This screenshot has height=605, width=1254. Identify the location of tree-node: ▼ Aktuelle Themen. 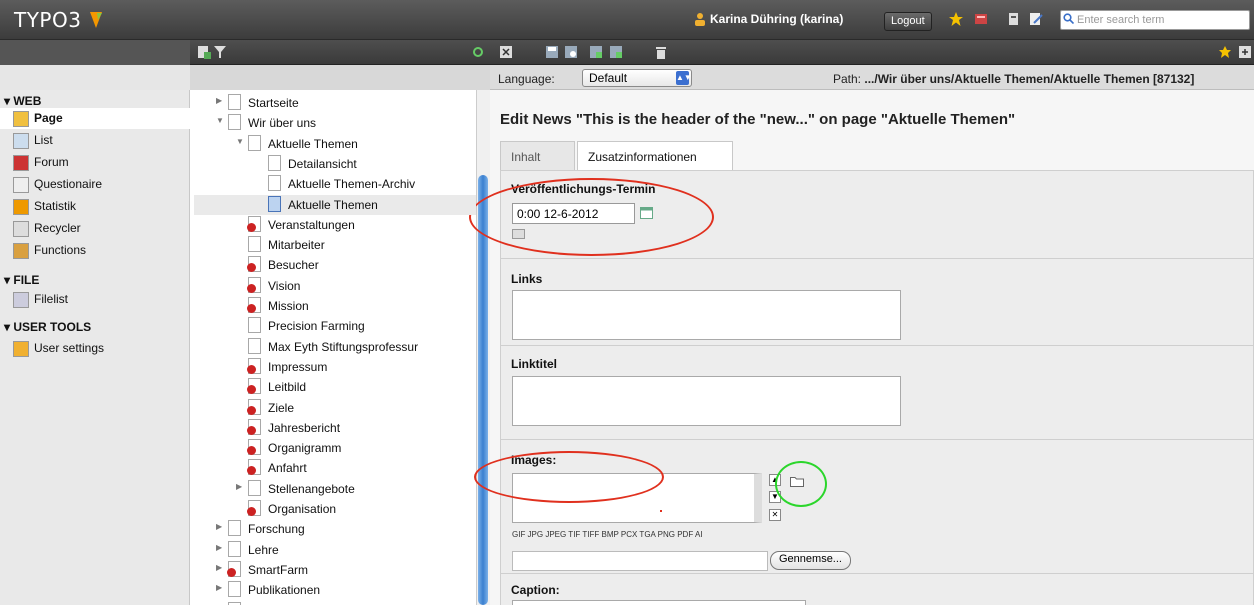
(356, 144).